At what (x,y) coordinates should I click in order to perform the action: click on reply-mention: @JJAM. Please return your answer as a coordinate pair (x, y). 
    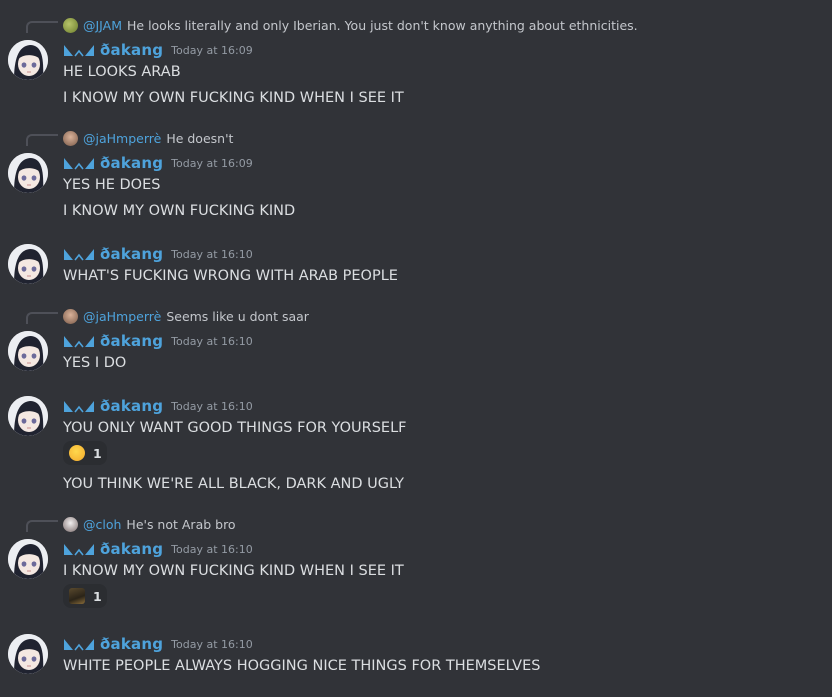
    Looking at the image, I should click on (102, 25).